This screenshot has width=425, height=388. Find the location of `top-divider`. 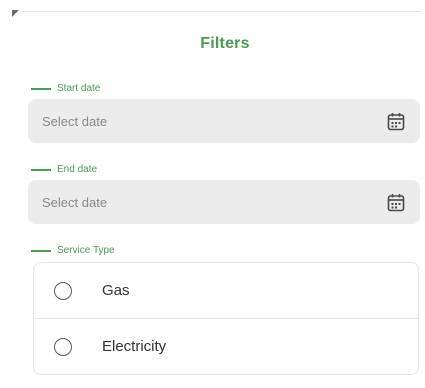

top-divider is located at coordinates (221, 11).